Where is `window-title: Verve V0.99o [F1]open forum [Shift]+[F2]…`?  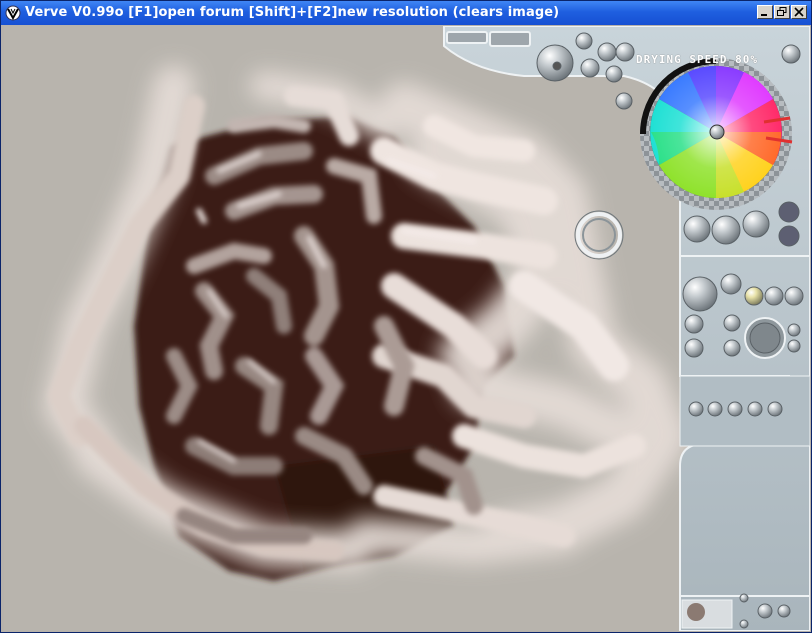 window-title: Verve V0.99o [F1]open forum [Shift]+[F2]… is located at coordinates (292, 12).